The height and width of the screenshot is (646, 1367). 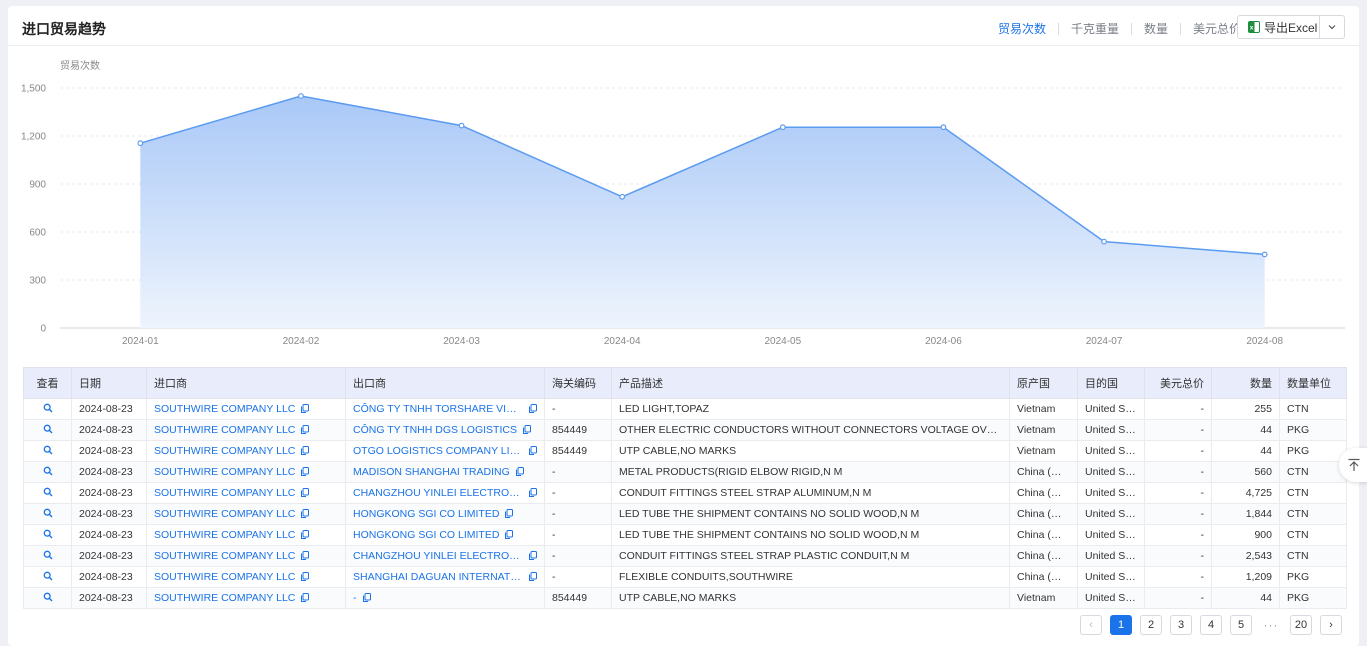 I want to click on page-button-last: 20, so click(x=1301, y=625).